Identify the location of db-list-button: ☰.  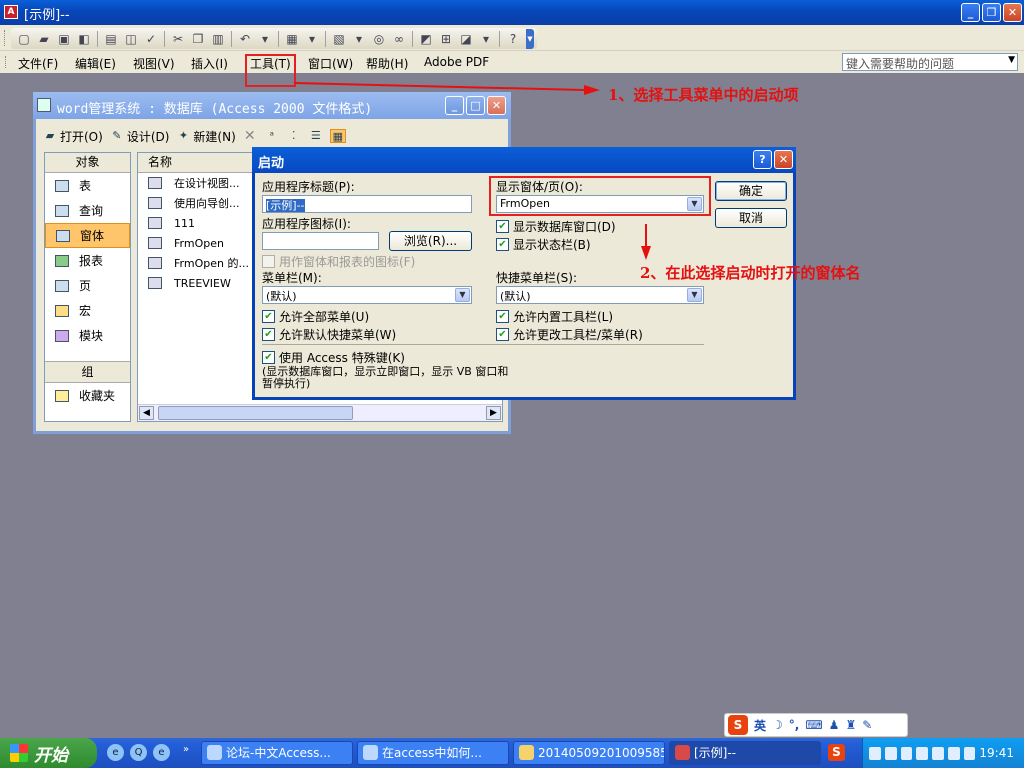
(316, 136).